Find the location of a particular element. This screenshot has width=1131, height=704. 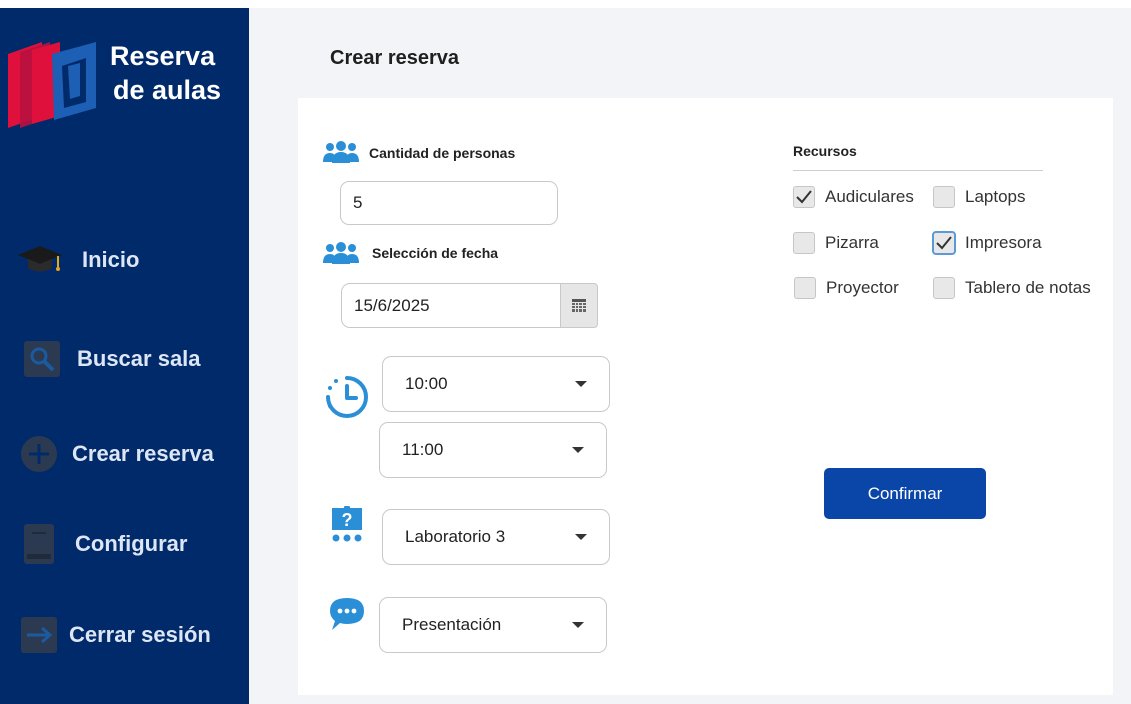

brand-title: Reserva de aulas is located at coordinates (165, 73).